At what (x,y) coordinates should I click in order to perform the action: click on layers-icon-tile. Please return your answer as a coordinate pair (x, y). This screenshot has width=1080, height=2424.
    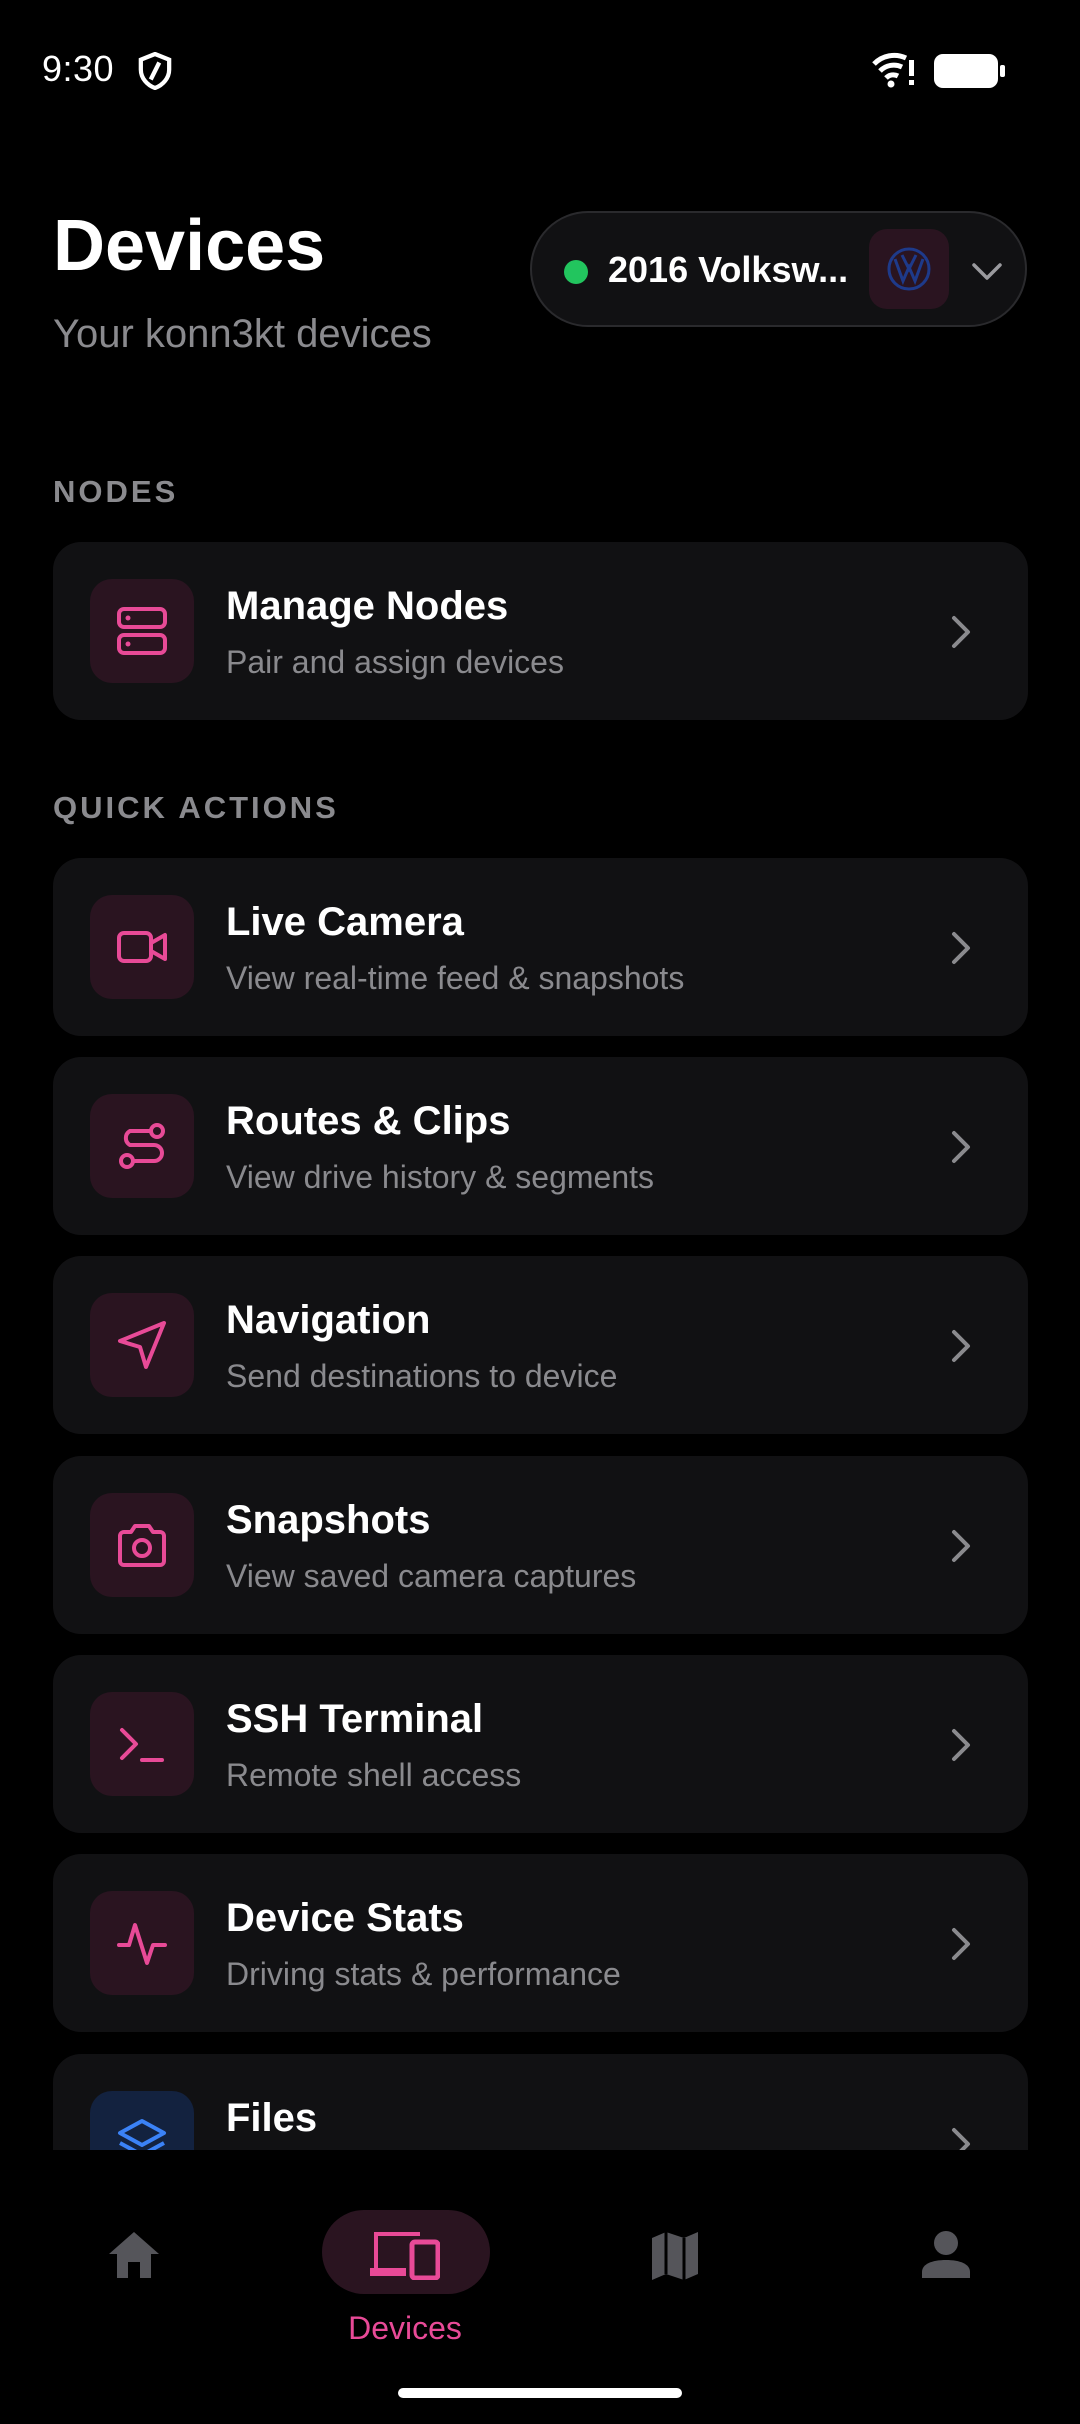
    Looking at the image, I should click on (142, 2120).